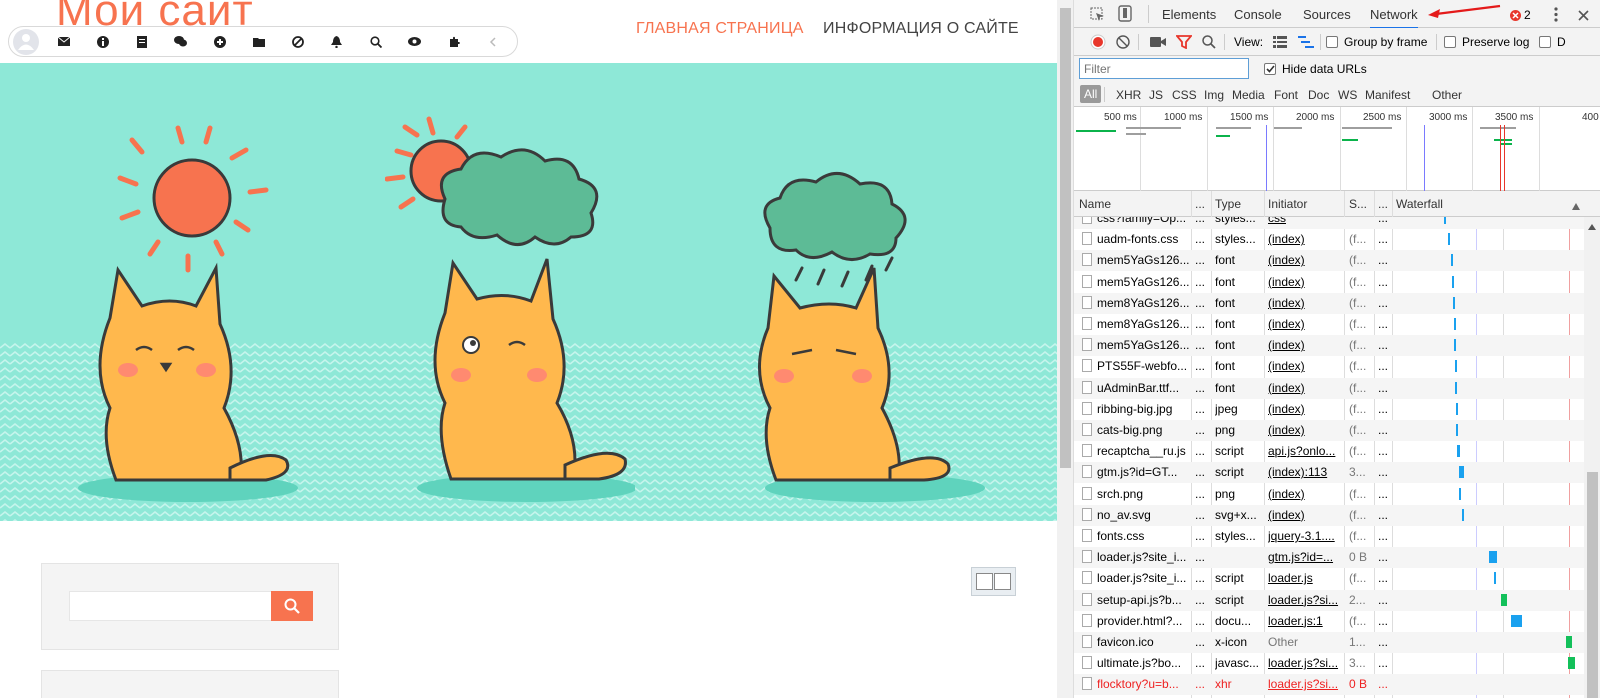 The height and width of the screenshot is (698, 1600). I want to click on type-filter-other: Other, so click(1447, 95).